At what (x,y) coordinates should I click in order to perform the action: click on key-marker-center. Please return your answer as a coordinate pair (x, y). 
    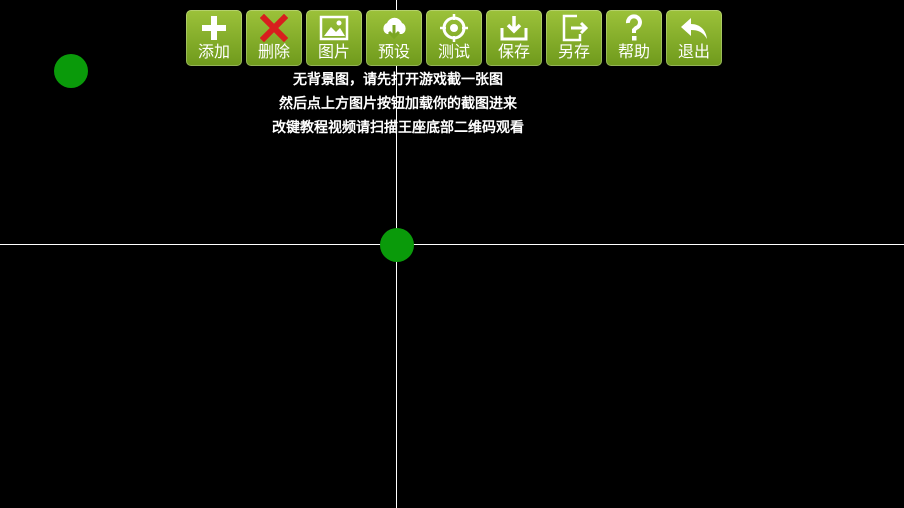
    Looking at the image, I should click on (397, 245).